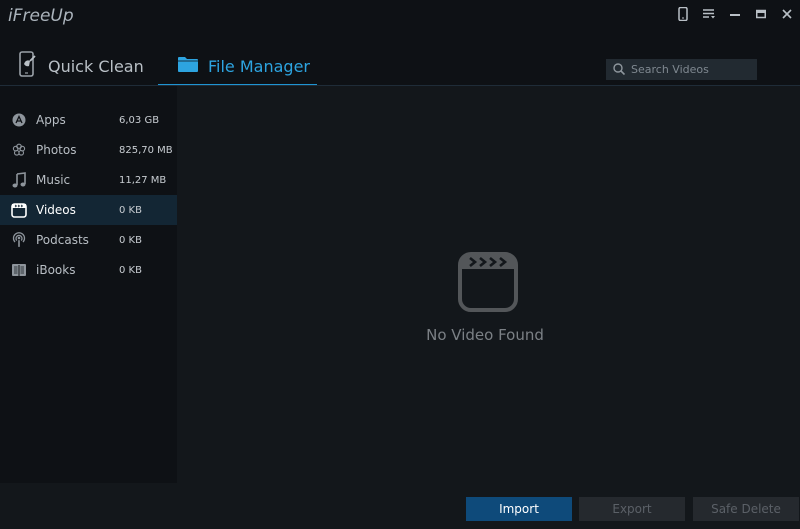 The width and height of the screenshot is (800, 529). What do you see at coordinates (56, 210) in the screenshot?
I see `sidebar-label: Videos` at bounding box center [56, 210].